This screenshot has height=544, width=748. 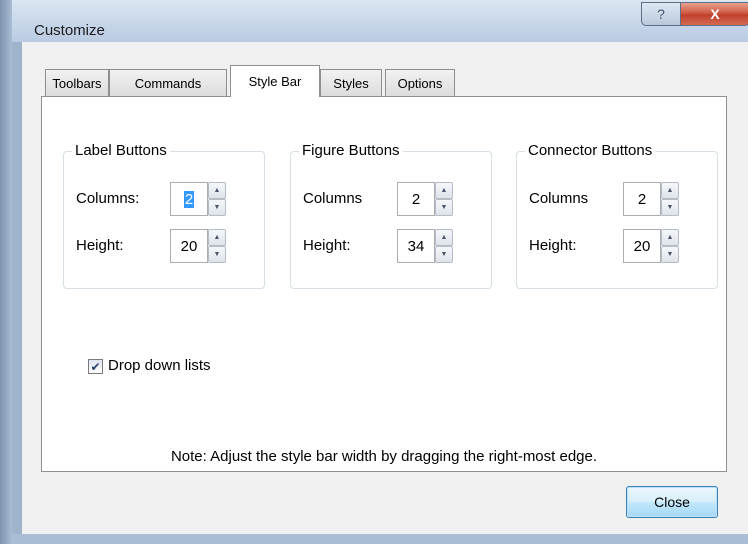 I want to click on close-icon: X, so click(x=715, y=14).